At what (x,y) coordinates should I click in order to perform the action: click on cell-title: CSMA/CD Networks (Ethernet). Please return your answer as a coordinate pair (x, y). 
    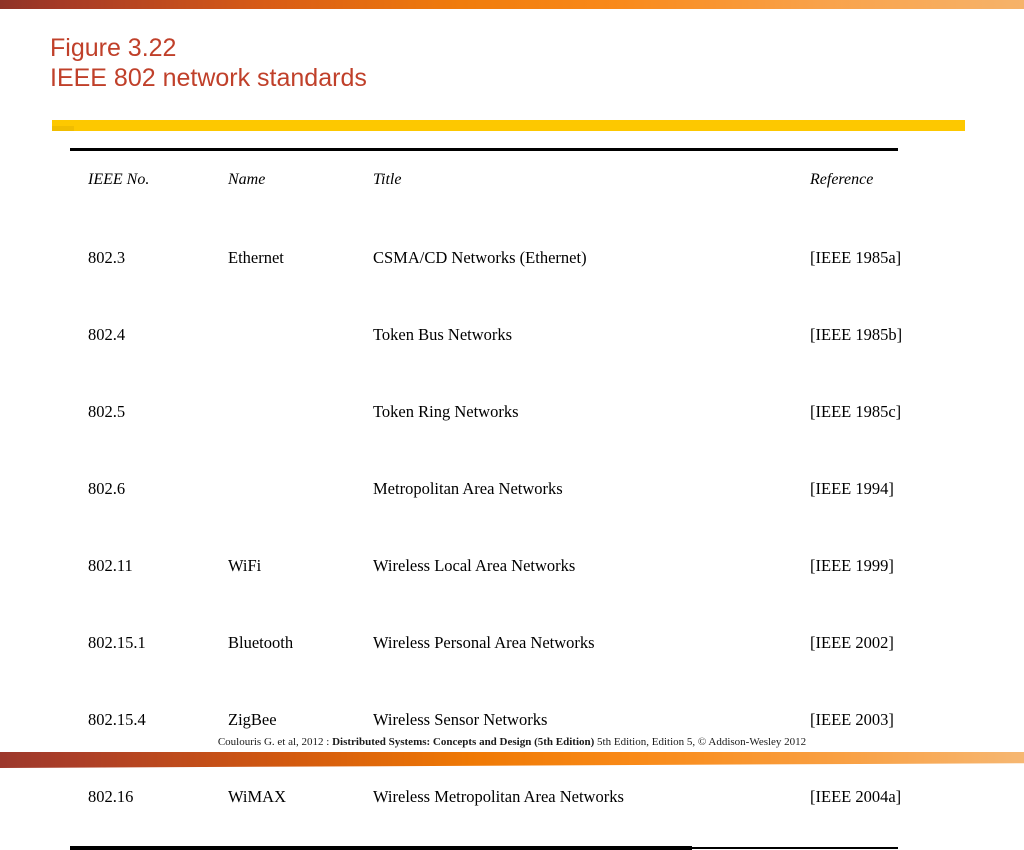
    Looking at the image, I should click on (480, 257).